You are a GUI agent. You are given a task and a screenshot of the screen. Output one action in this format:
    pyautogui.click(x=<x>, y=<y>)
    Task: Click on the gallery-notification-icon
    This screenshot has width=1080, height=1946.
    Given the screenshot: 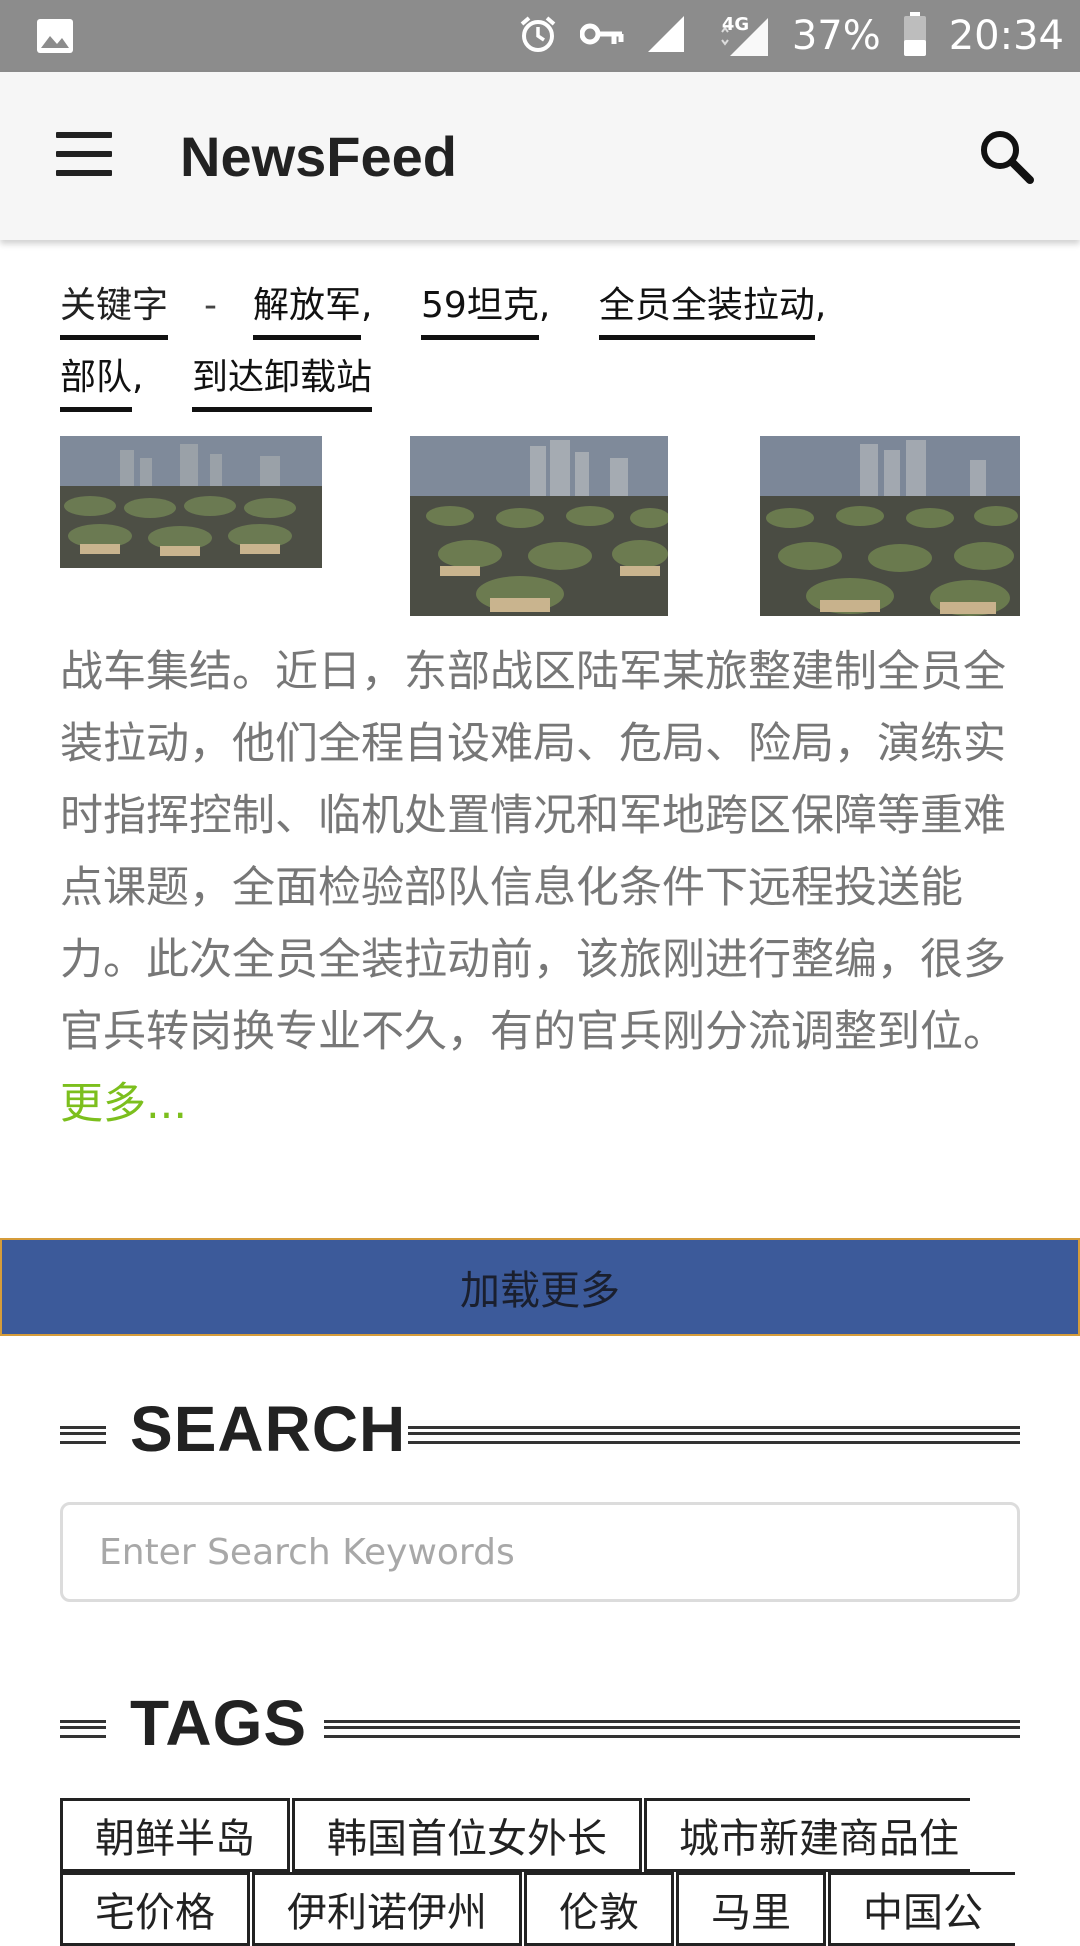 What is the action you would take?
    pyautogui.click(x=55, y=38)
    